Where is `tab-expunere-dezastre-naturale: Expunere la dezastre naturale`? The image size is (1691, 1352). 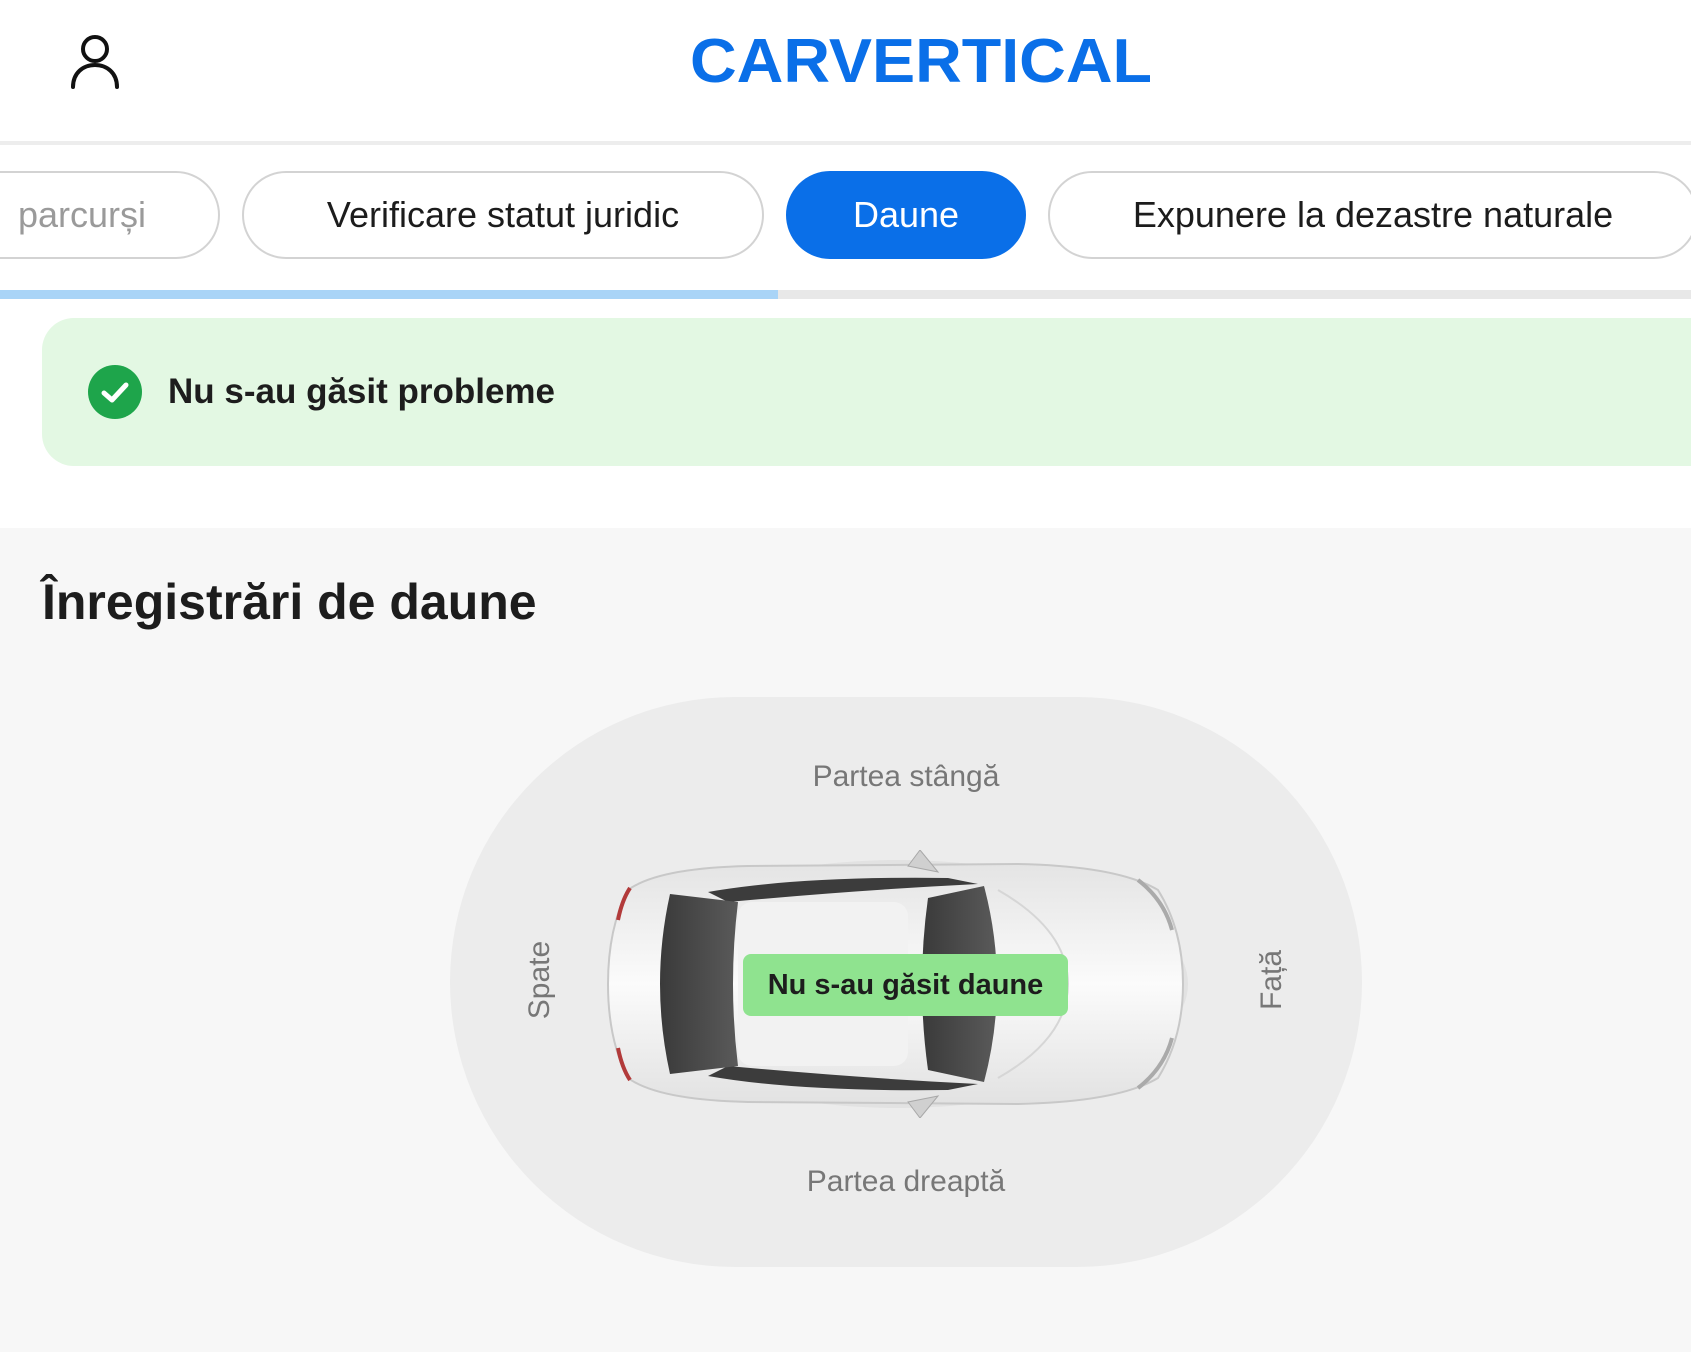
tab-expunere-dezastre-naturale: Expunere la dezastre naturale is located at coordinates (1369, 215).